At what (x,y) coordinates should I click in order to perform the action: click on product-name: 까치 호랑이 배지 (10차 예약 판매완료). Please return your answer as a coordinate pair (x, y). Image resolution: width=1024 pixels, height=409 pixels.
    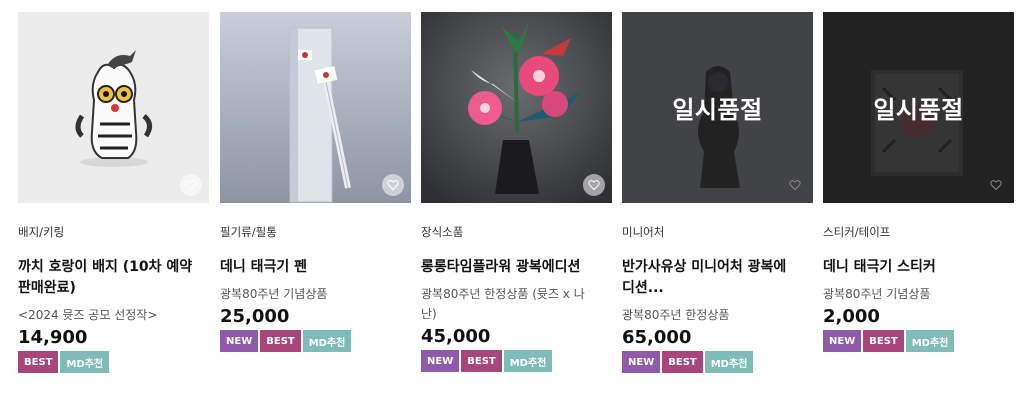
    Looking at the image, I should click on (113, 278).